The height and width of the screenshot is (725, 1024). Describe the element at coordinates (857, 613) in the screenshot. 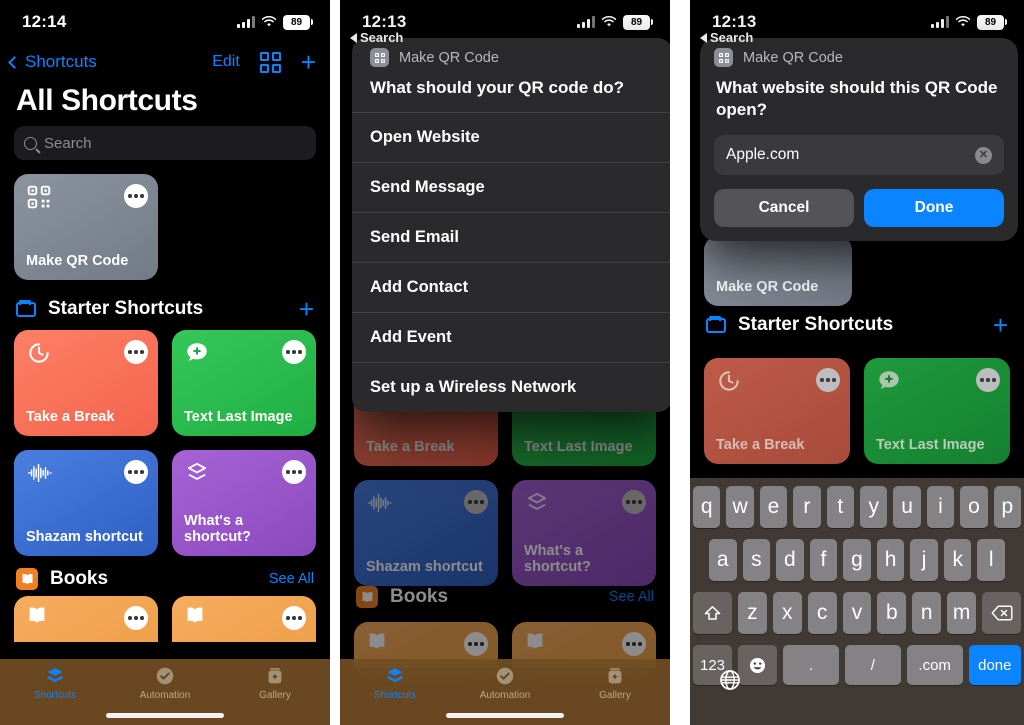

I see `key-v: v` at that location.